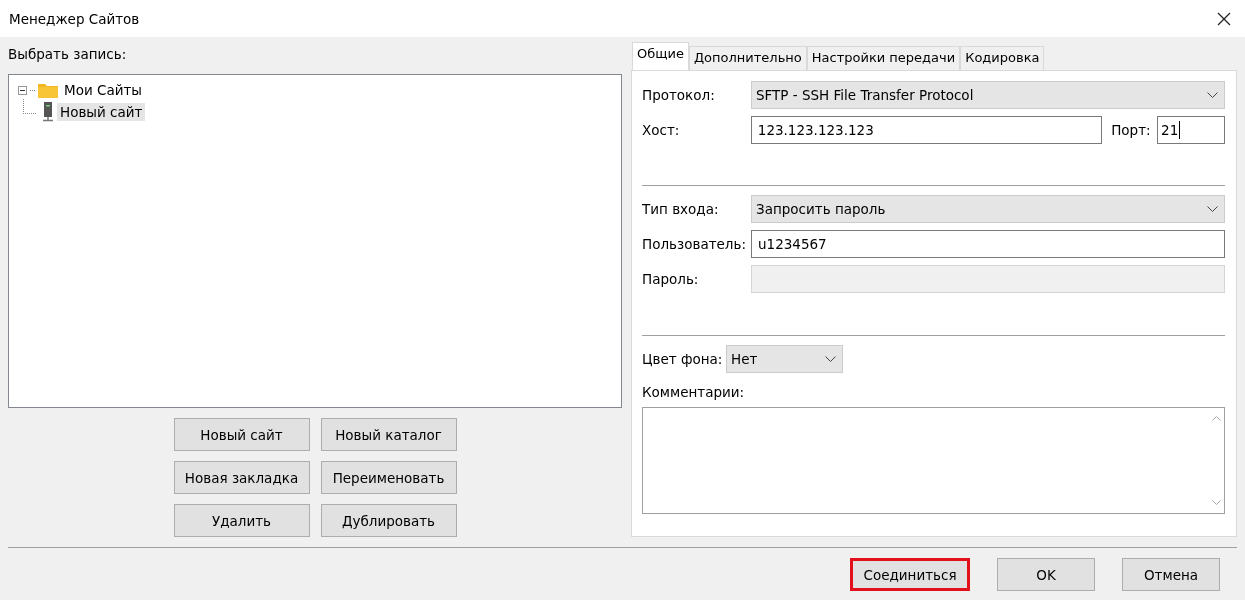  I want to click on field-label: Порт:, so click(1131, 130).